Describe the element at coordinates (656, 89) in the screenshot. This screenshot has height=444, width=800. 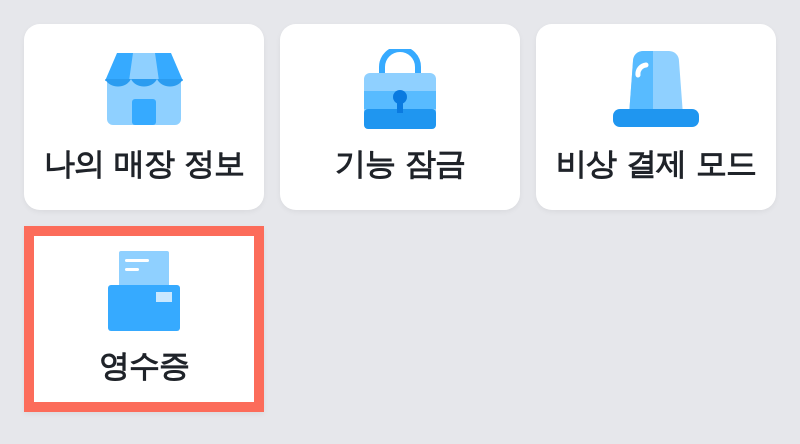
I see `siren-light-icon` at that location.